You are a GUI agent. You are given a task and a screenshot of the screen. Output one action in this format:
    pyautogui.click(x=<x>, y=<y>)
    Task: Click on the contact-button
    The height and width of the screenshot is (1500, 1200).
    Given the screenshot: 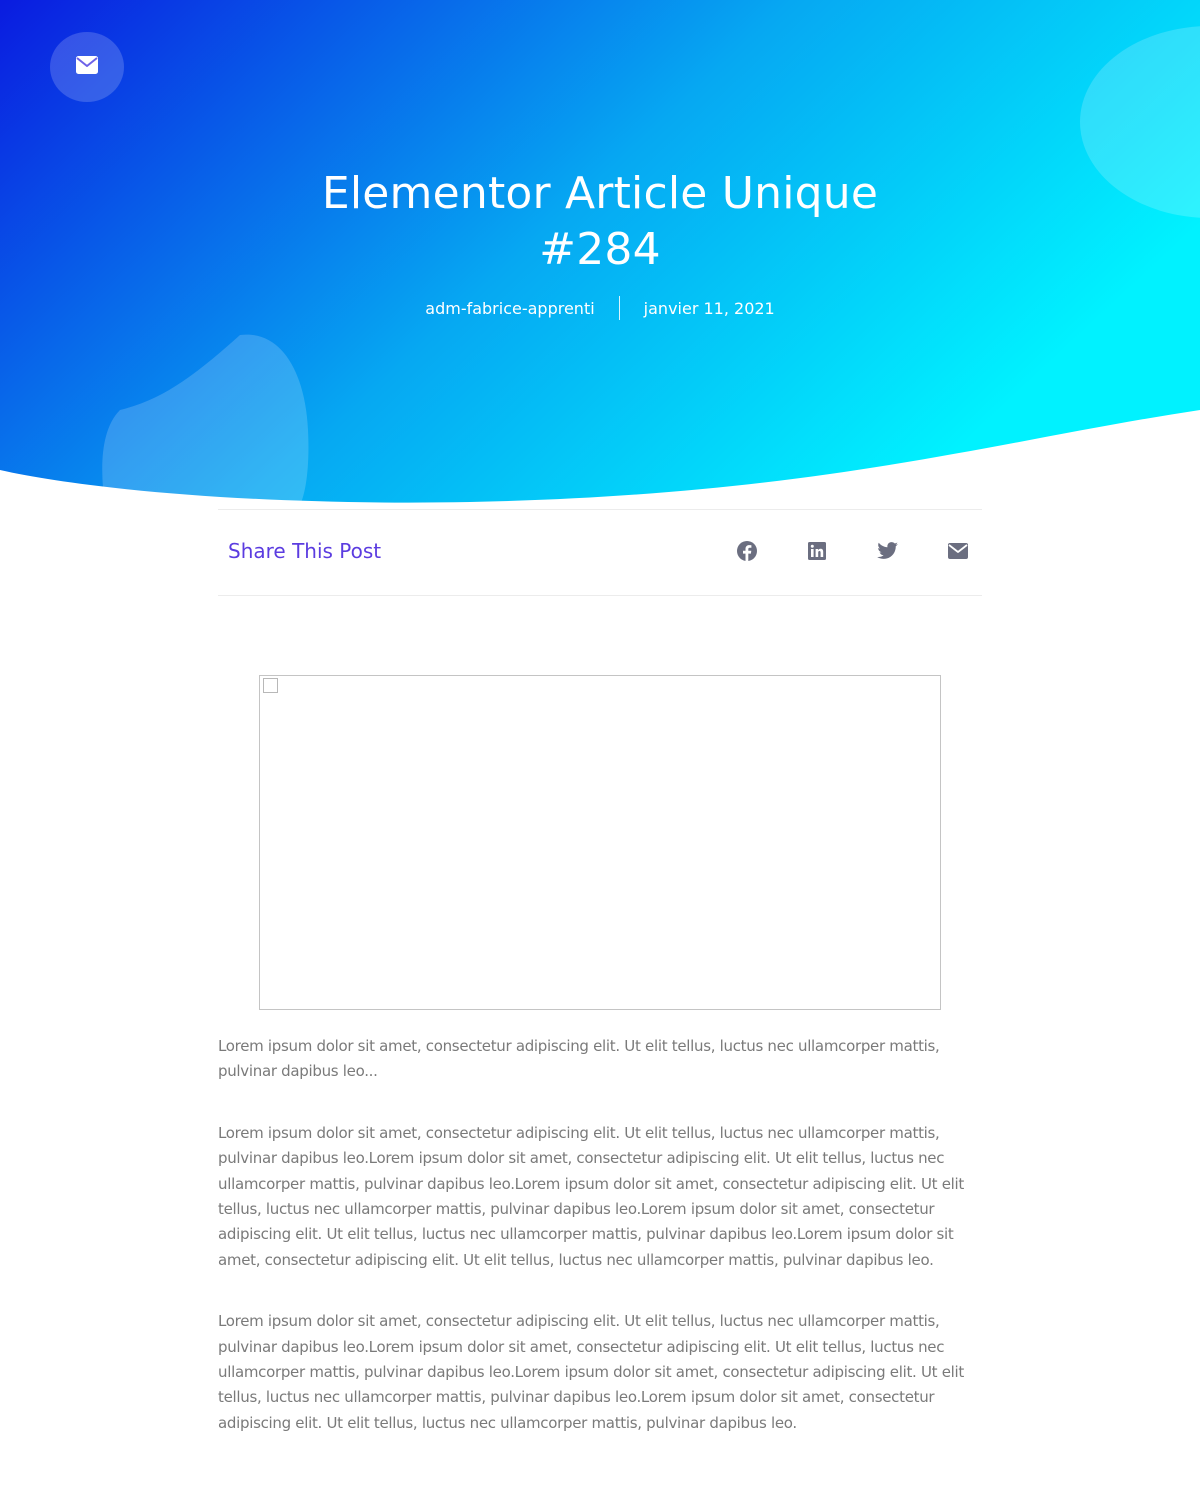 What is the action you would take?
    pyautogui.click(x=87, y=67)
    